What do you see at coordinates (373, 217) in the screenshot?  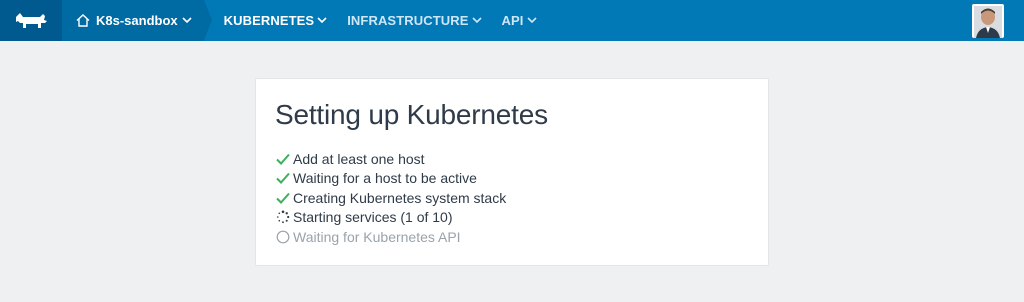 I see `step-label: Starting services (1 of 10)` at bounding box center [373, 217].